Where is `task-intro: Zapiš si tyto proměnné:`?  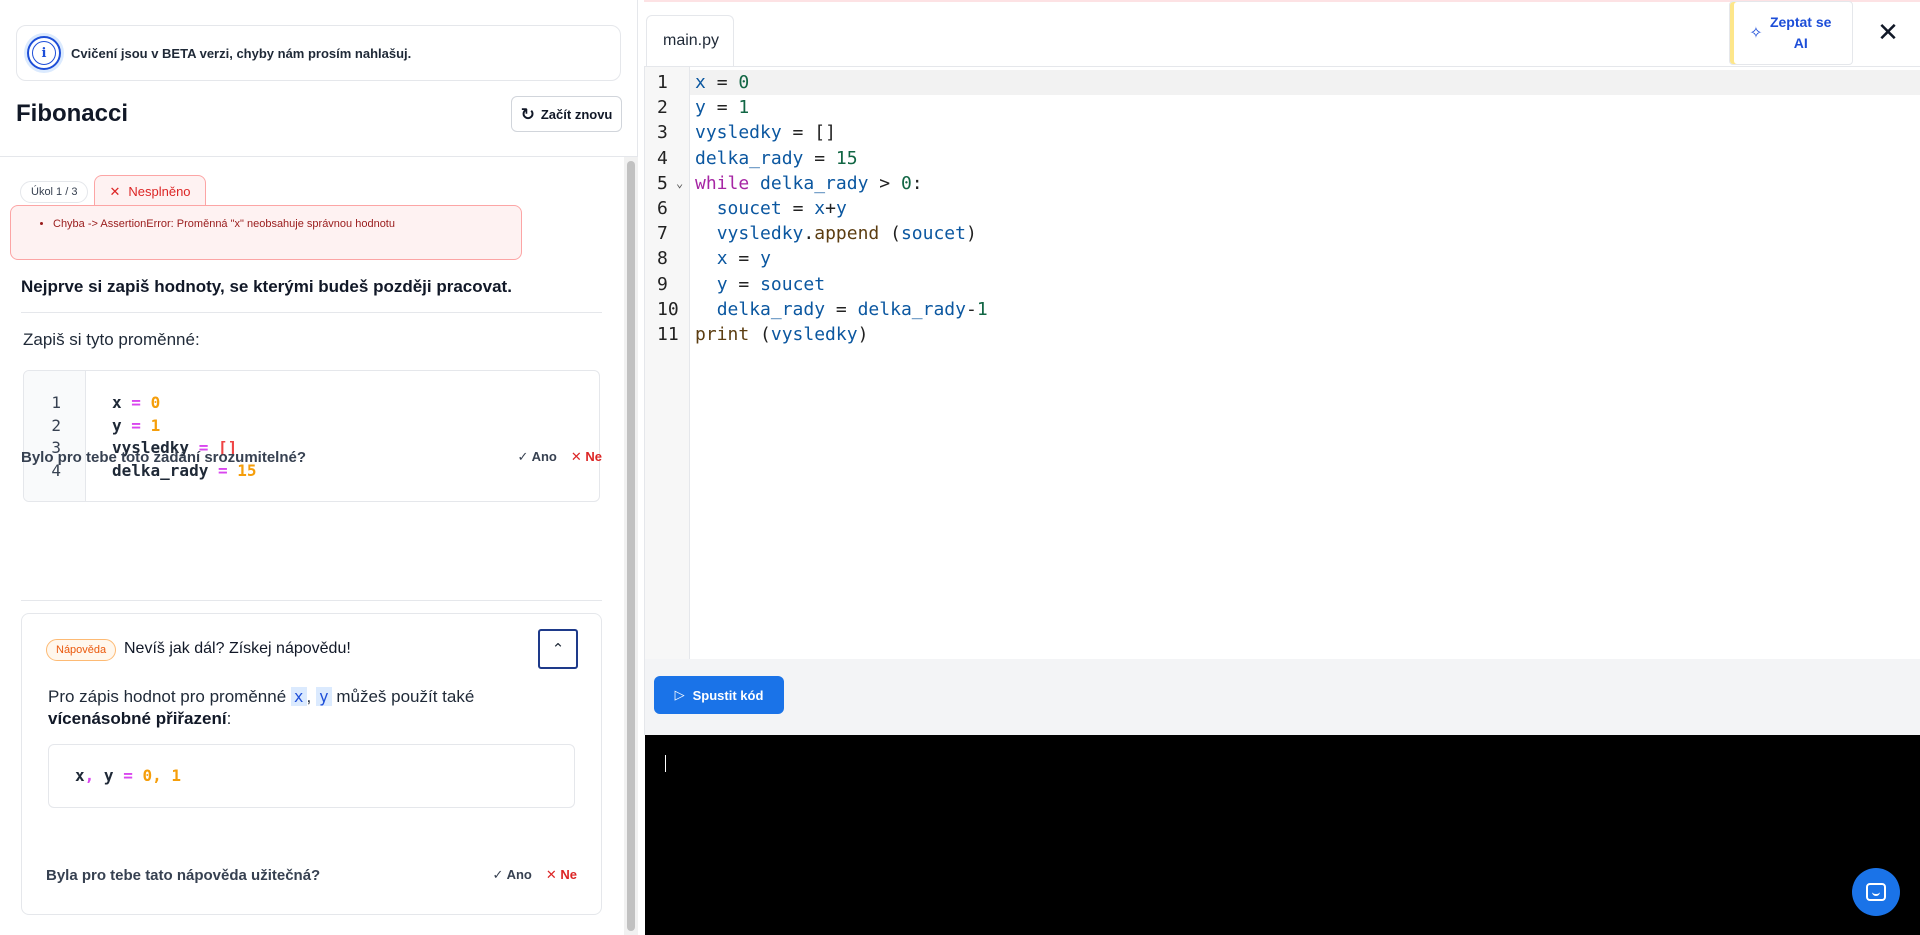 task-intro: Zapiš si tyto proměnné: is located at coordinates (111, 339).